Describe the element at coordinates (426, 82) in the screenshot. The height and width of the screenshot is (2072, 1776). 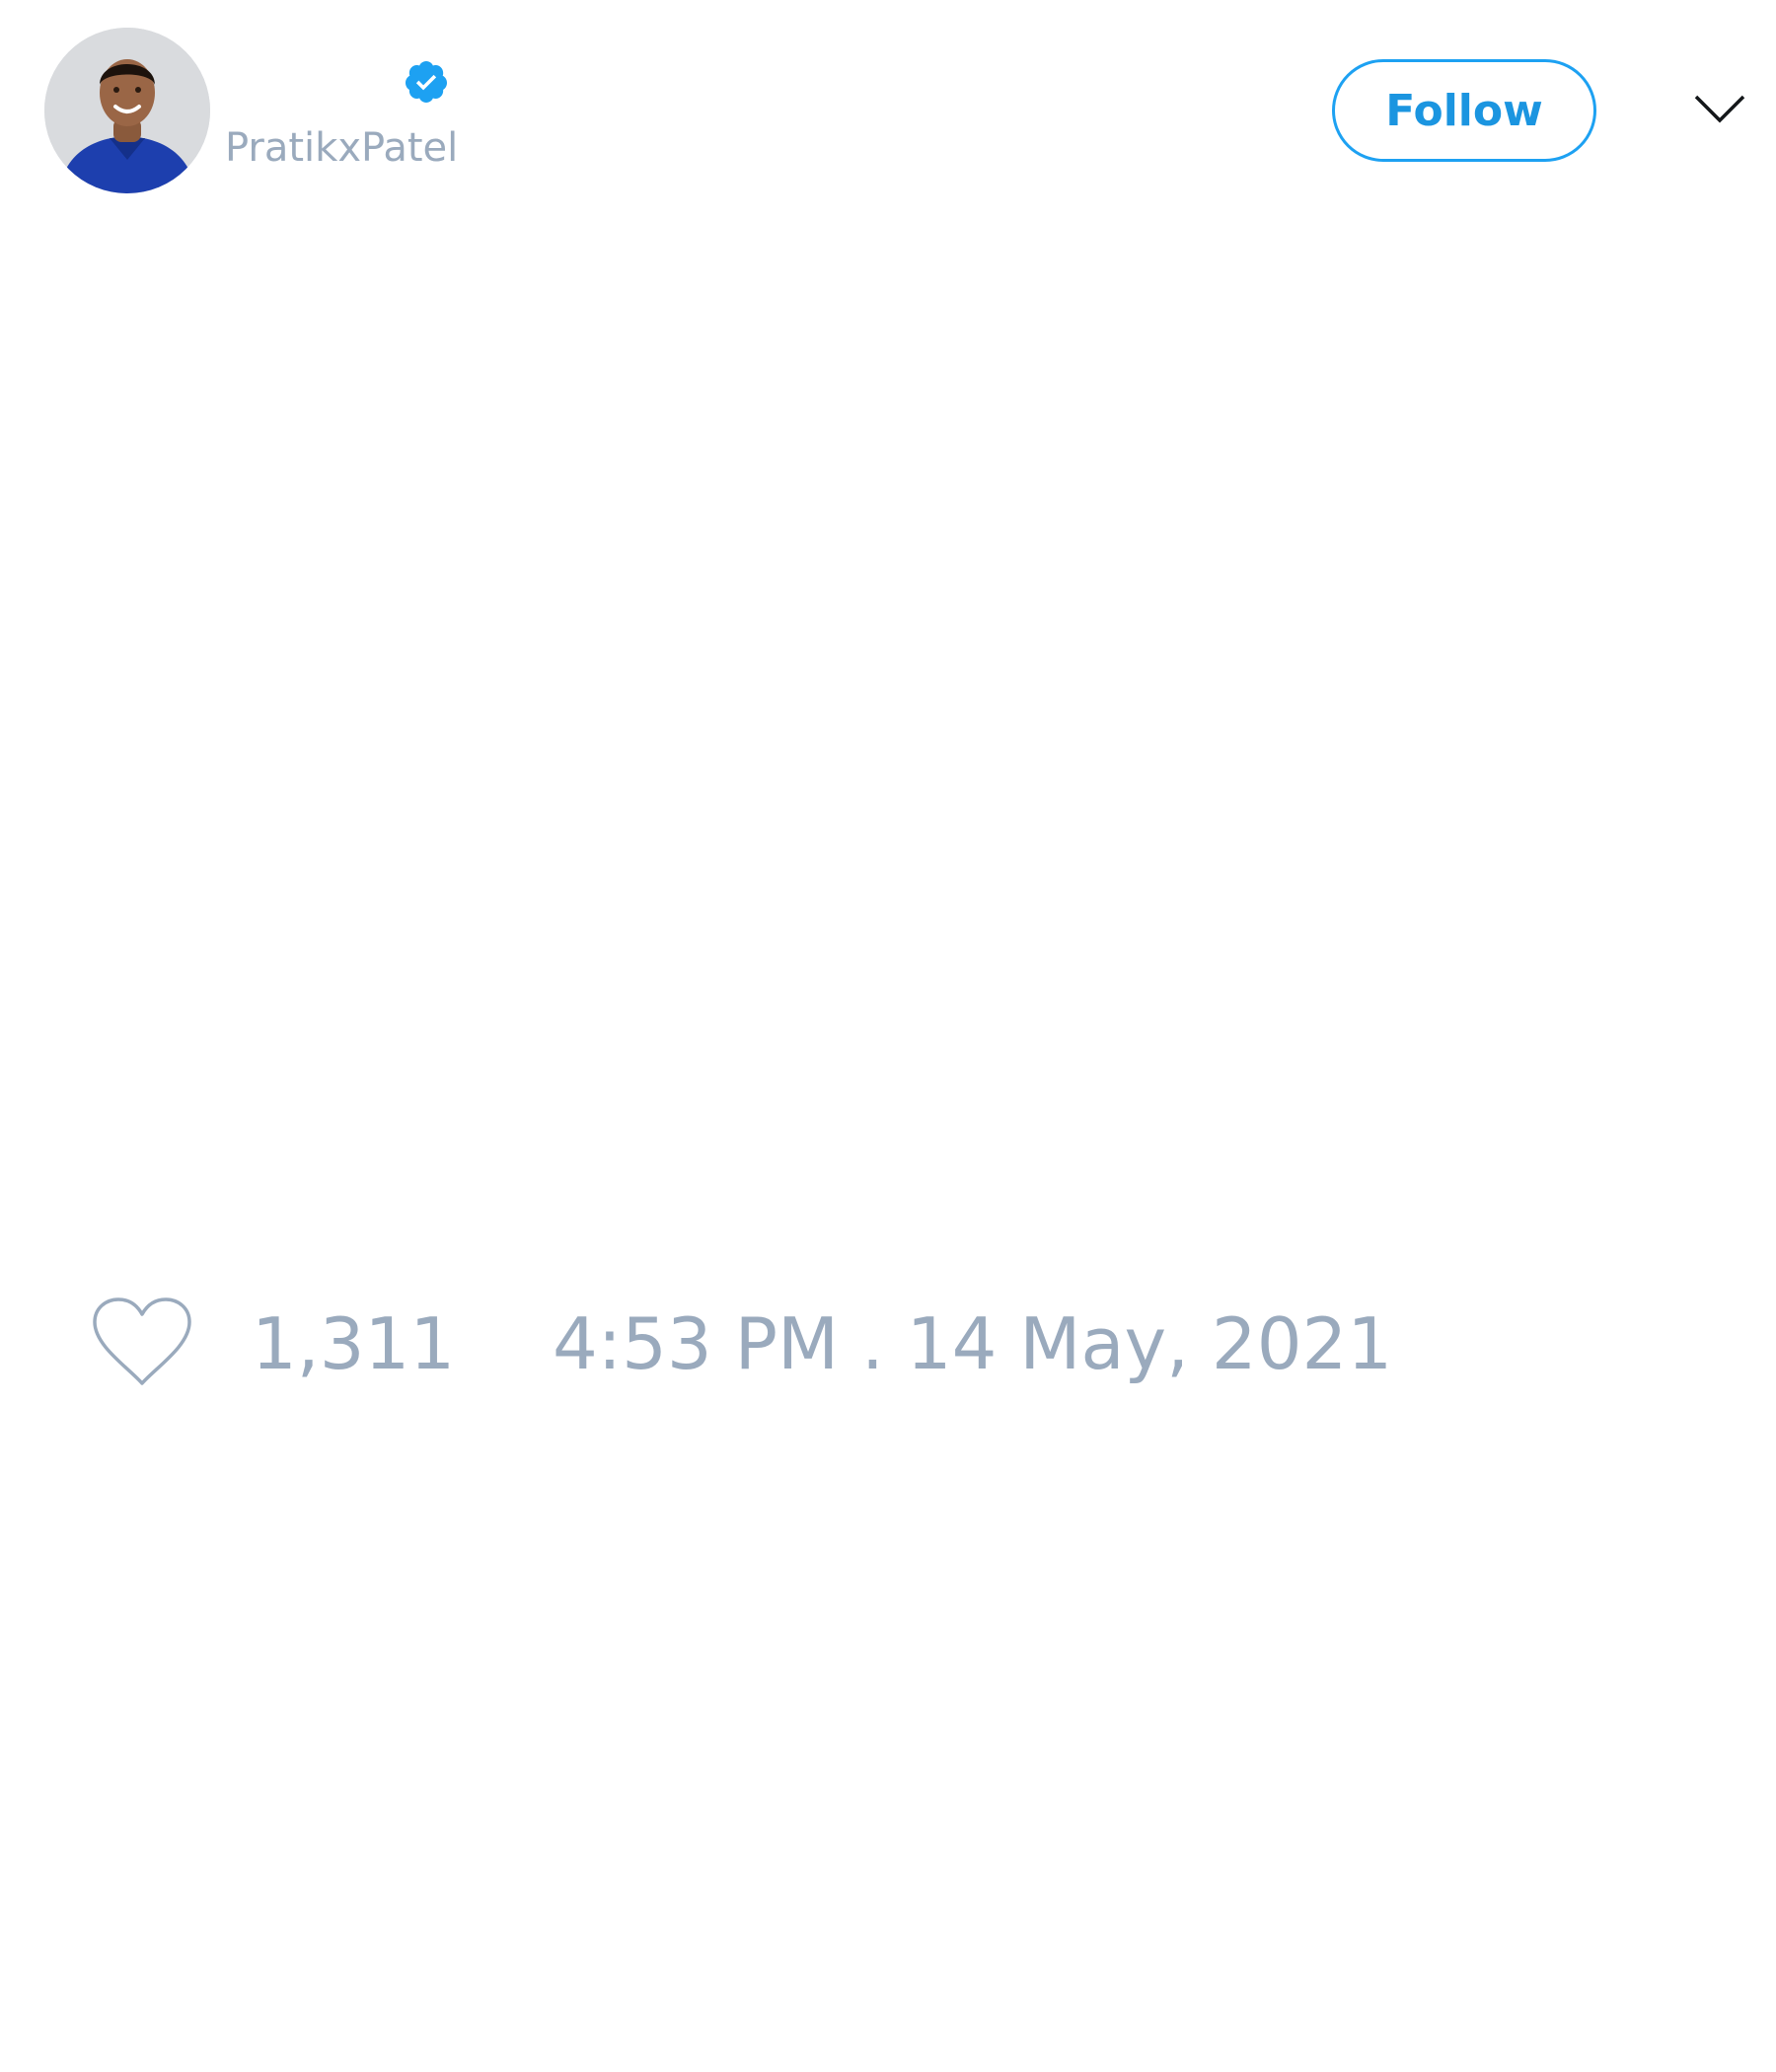
I see `verified-badge-icon` at that location.